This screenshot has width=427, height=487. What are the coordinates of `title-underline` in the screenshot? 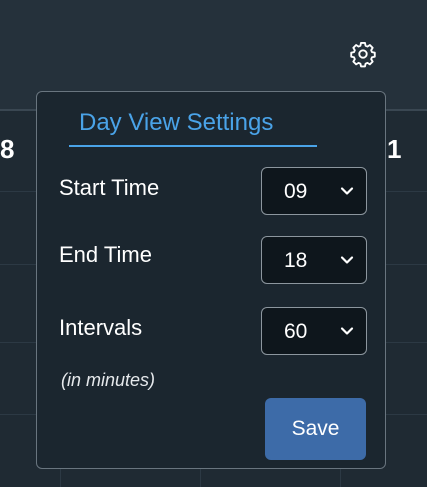 It's located at (193, 146).